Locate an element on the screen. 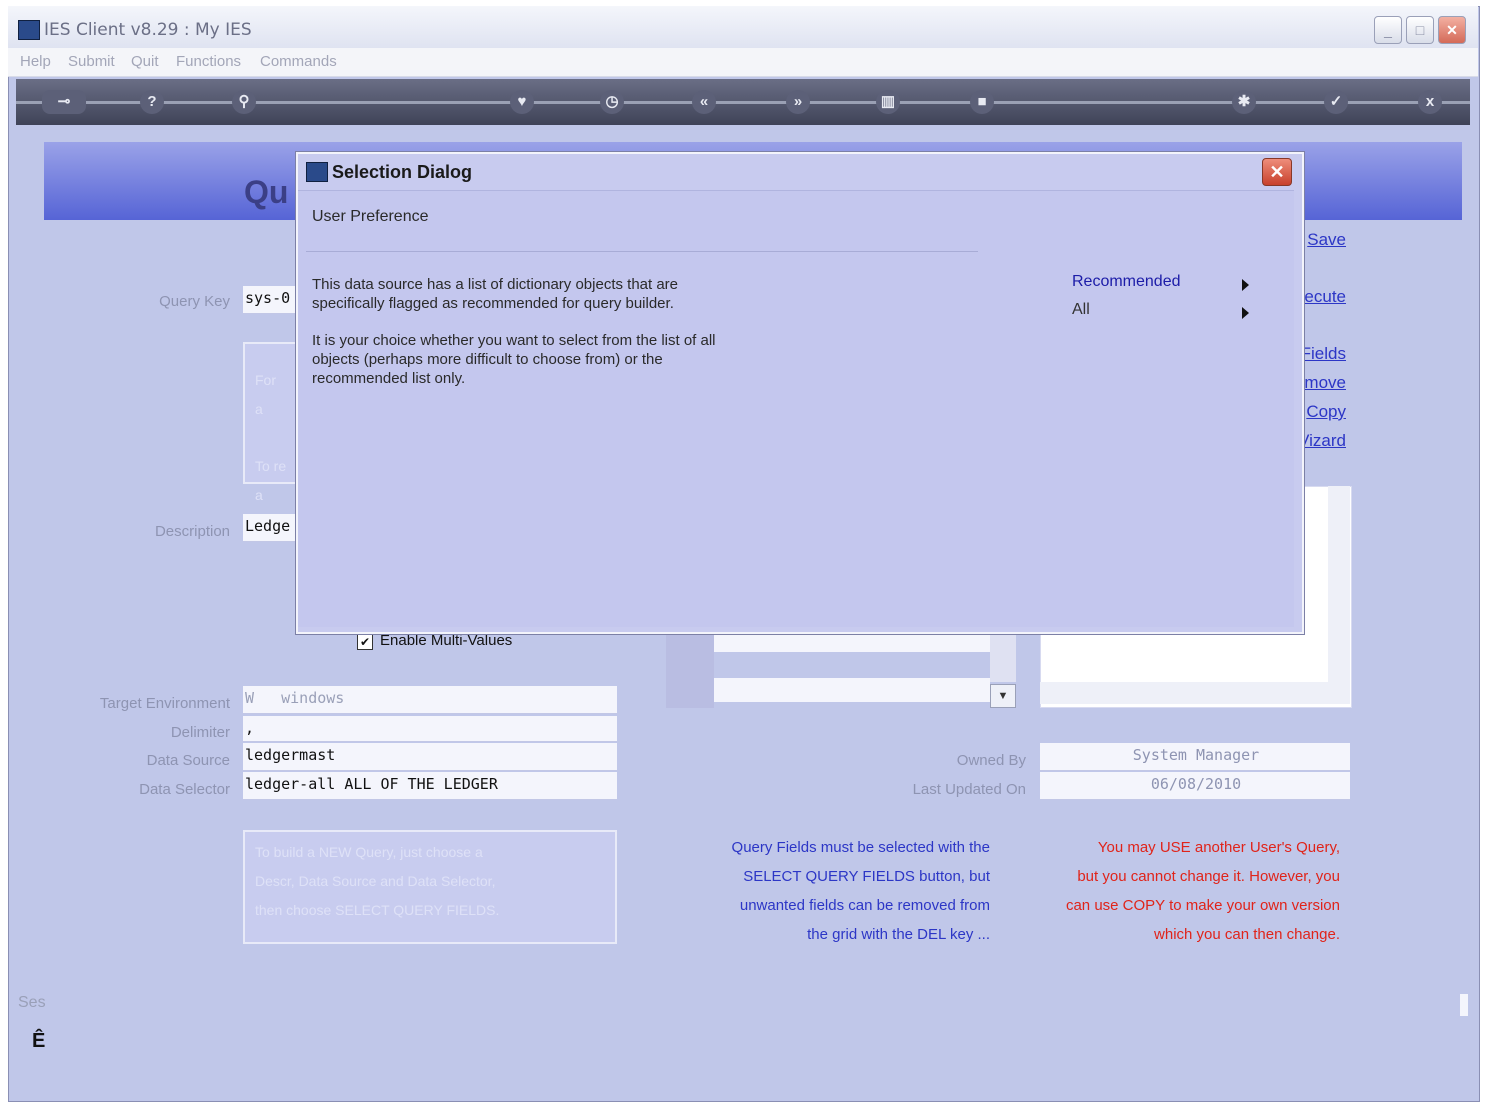  search-icon: ⚲ is located at coordinates (244, 102).